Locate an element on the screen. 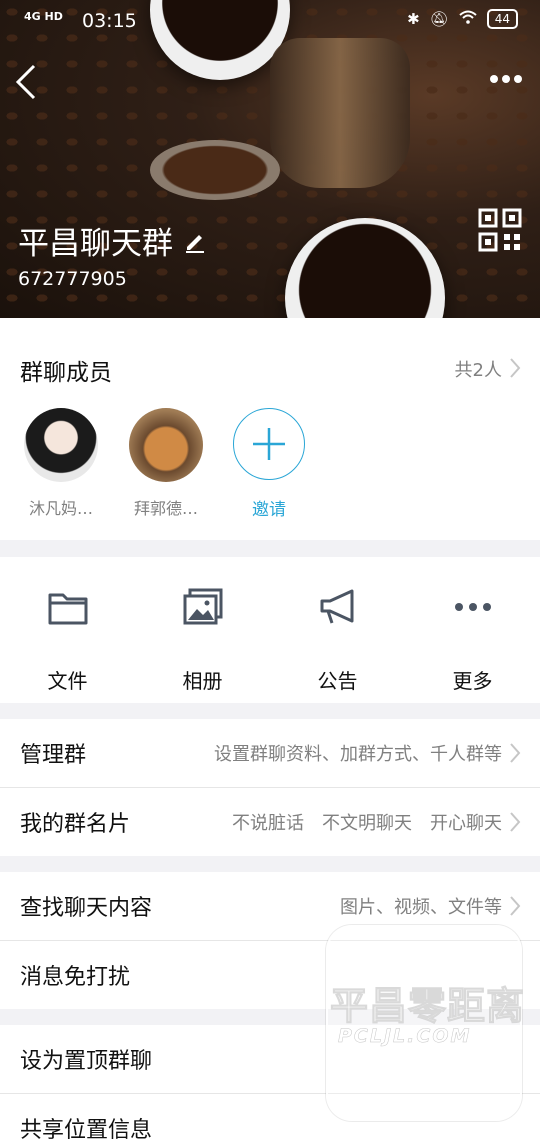 The width and height of the screenshot is (540, 1140). qr-code-button is located at coordinates (500, 230).